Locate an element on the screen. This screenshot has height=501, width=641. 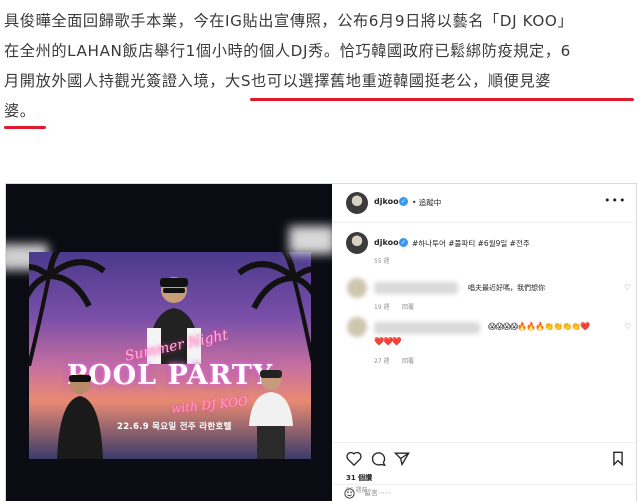
poster-with-text: with DJ KOO is located at coordinates (209, 405).